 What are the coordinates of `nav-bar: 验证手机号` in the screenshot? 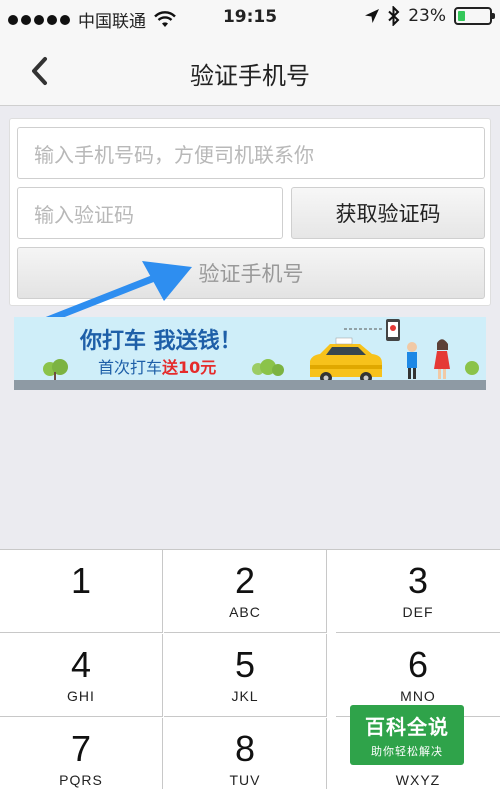 It's located at (250, 71).